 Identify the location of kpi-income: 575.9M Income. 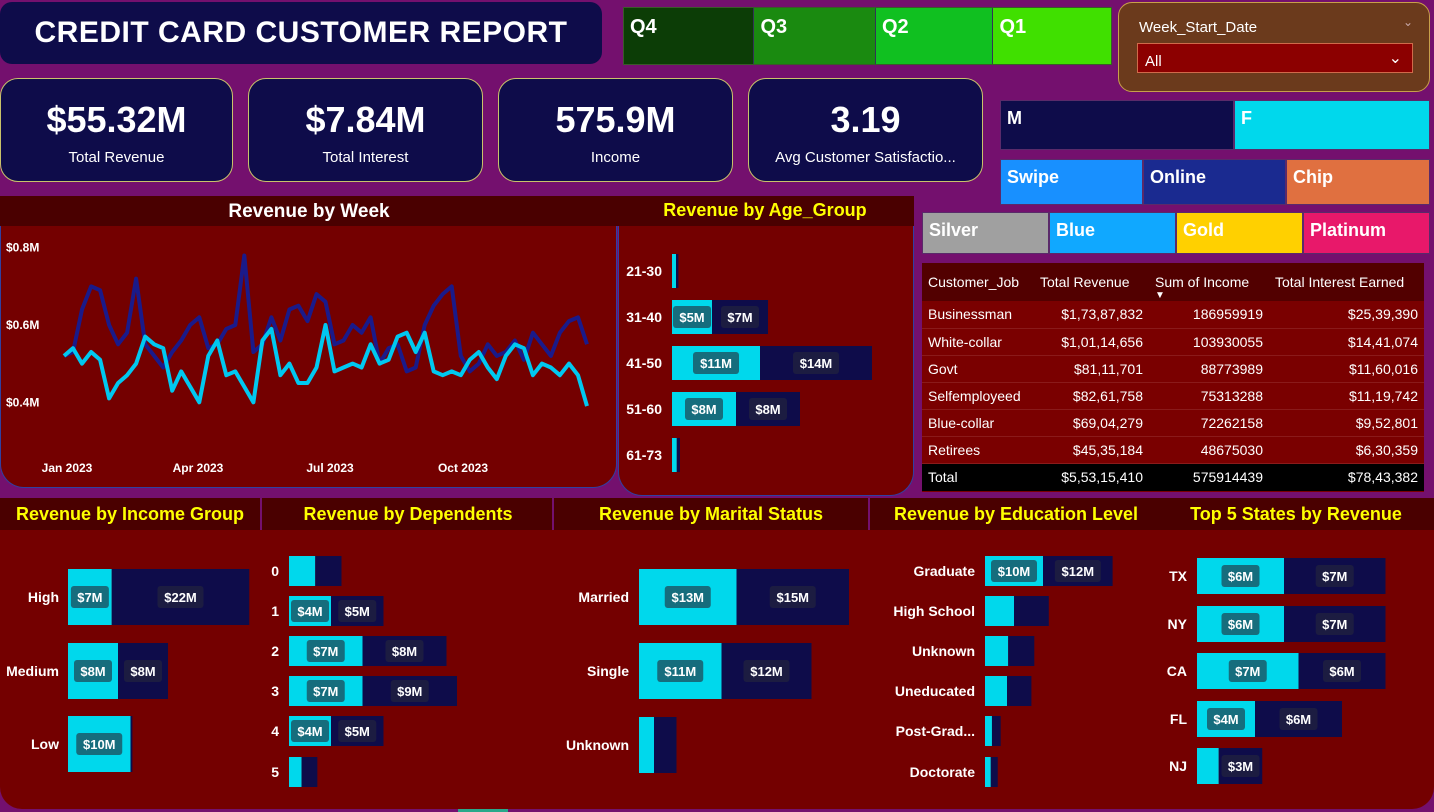
(615, 130).